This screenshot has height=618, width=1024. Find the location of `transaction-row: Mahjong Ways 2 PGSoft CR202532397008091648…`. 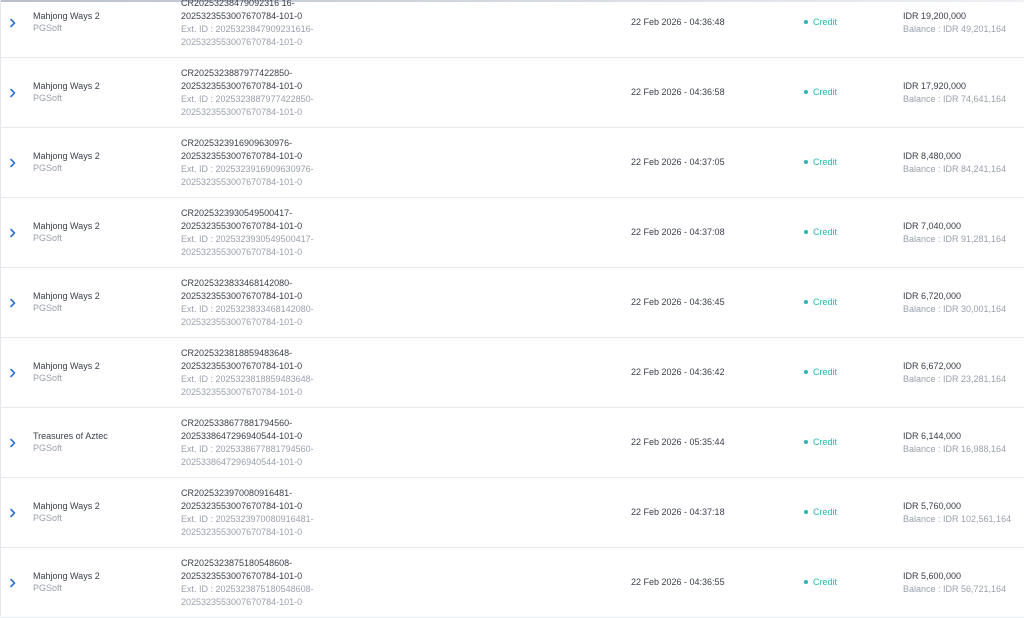

transaction-row: Mahjong Ways 2 PGSoft CR202532397008091648… is located at coordinates (512, 513).